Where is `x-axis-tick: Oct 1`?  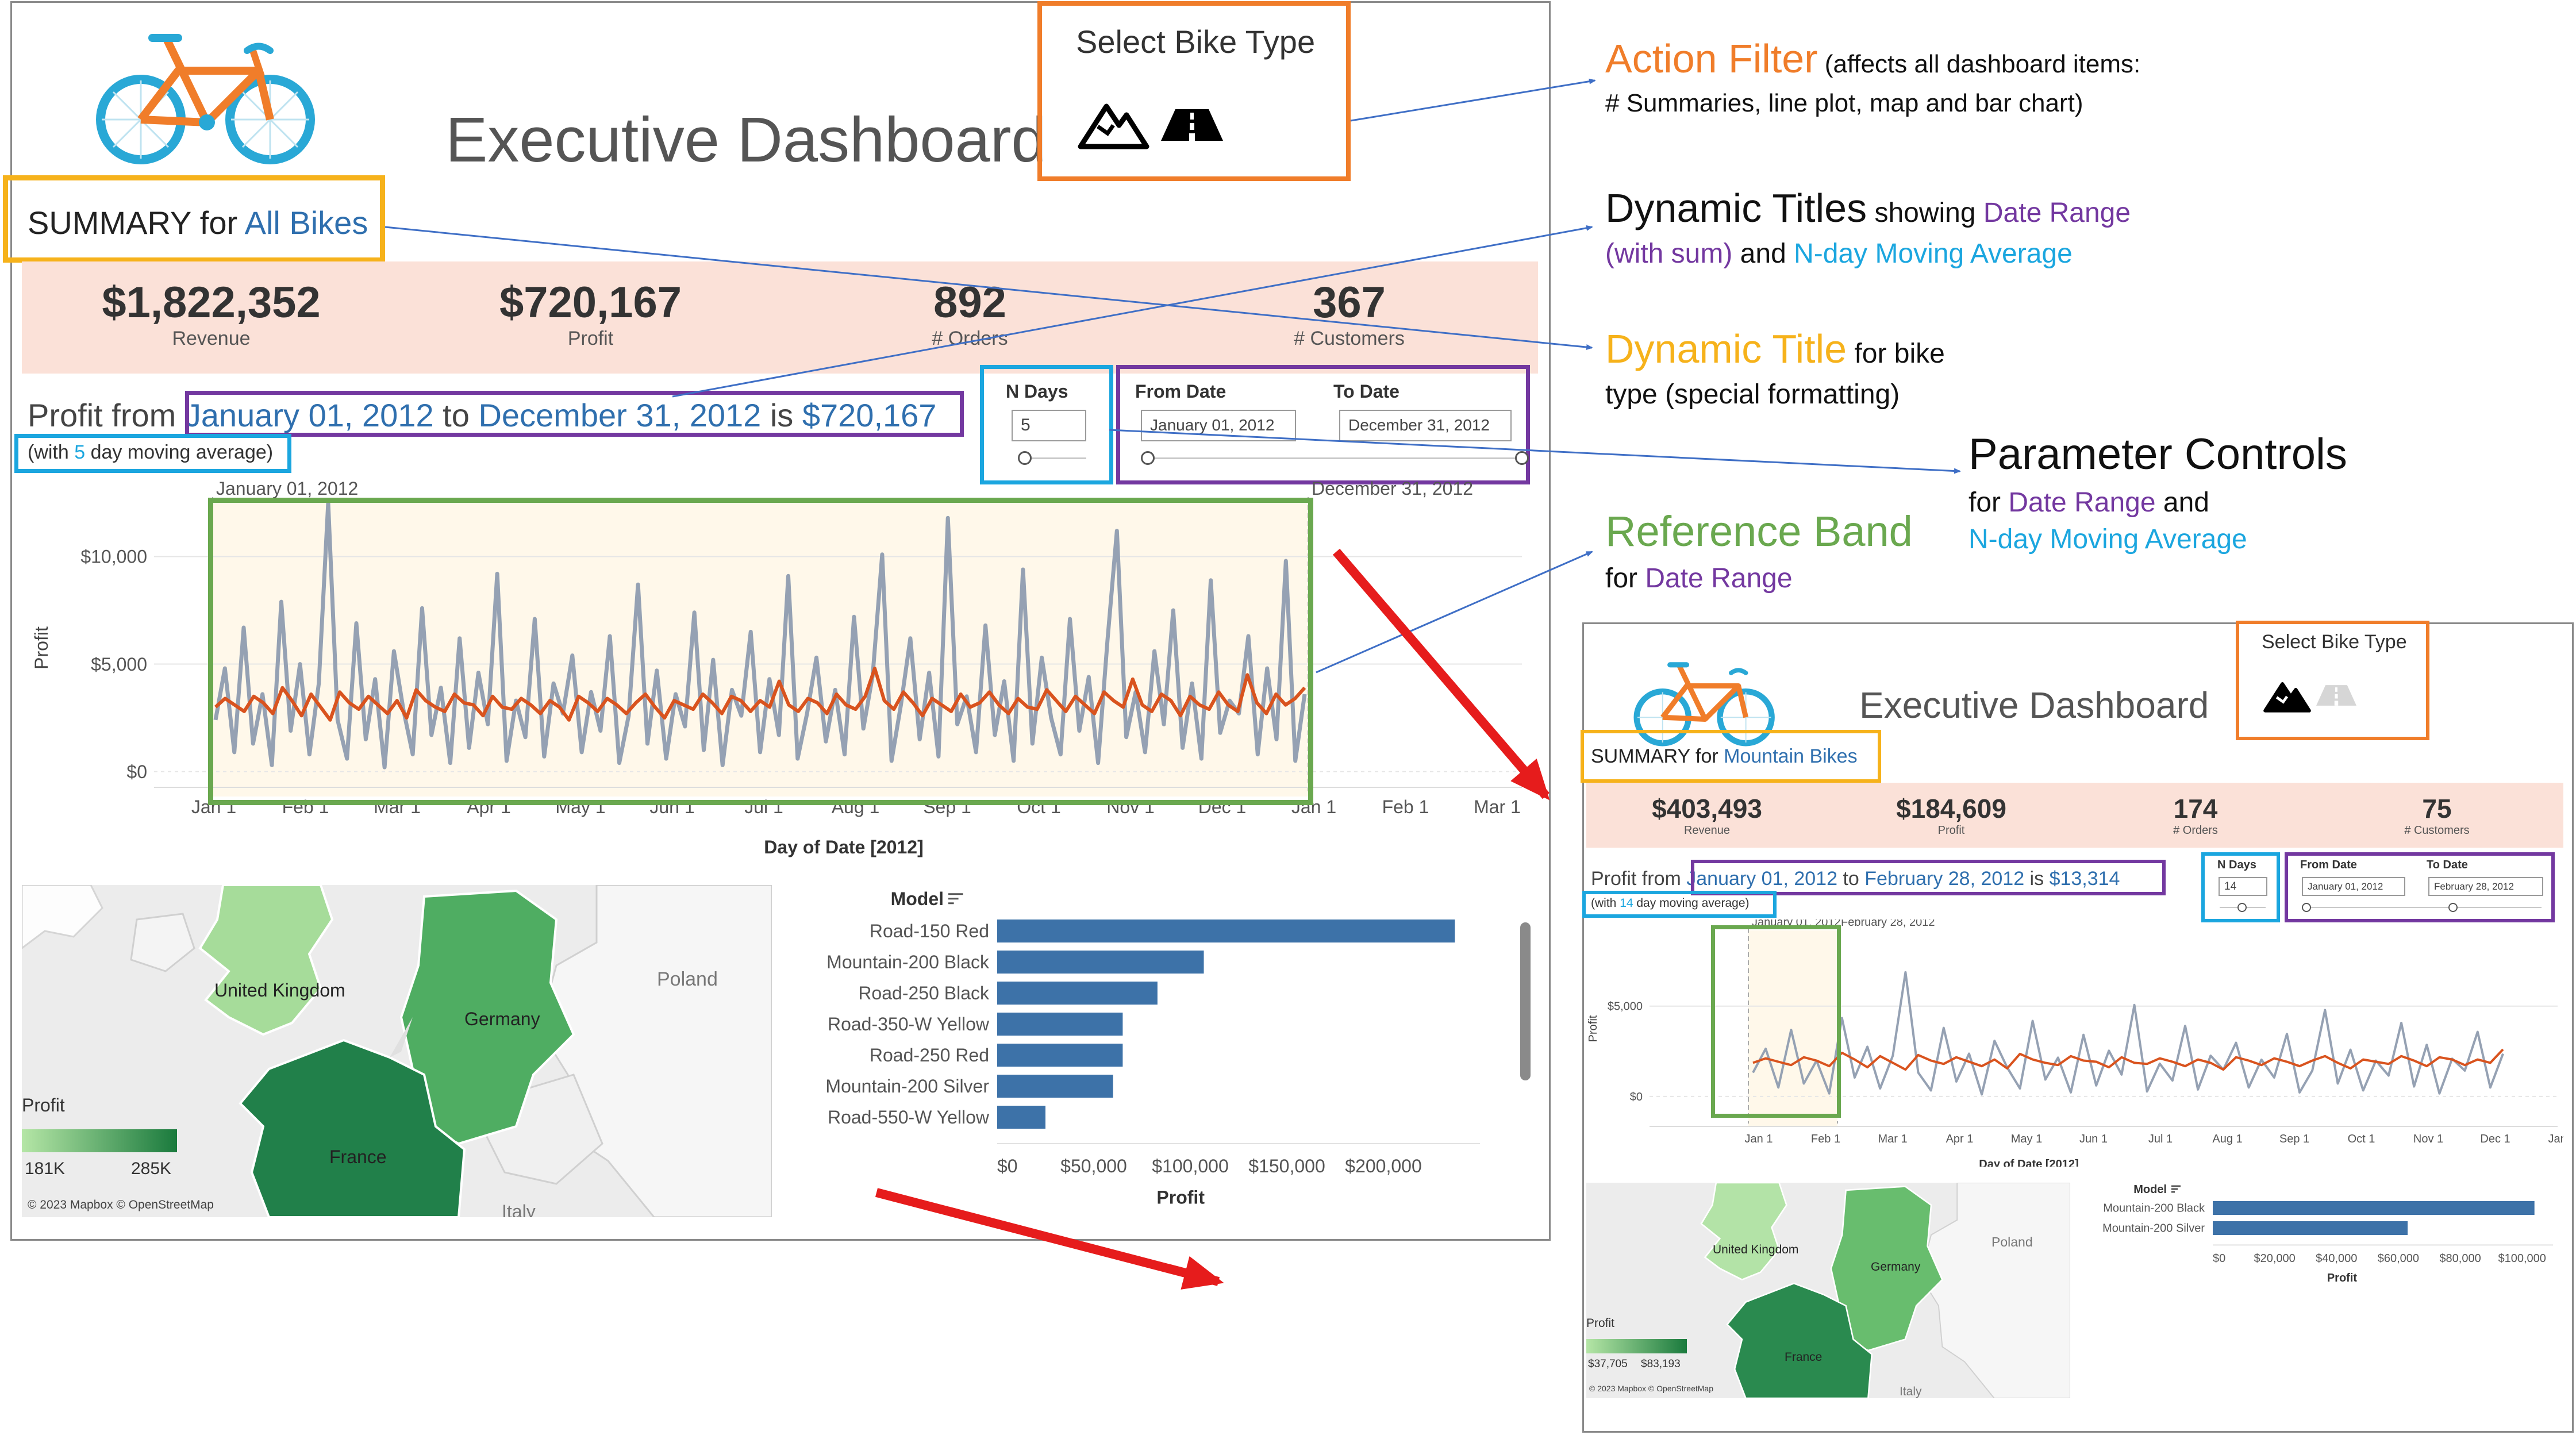
x-axis-tick: Oct 1 is located at coordinates (2361, 1139).